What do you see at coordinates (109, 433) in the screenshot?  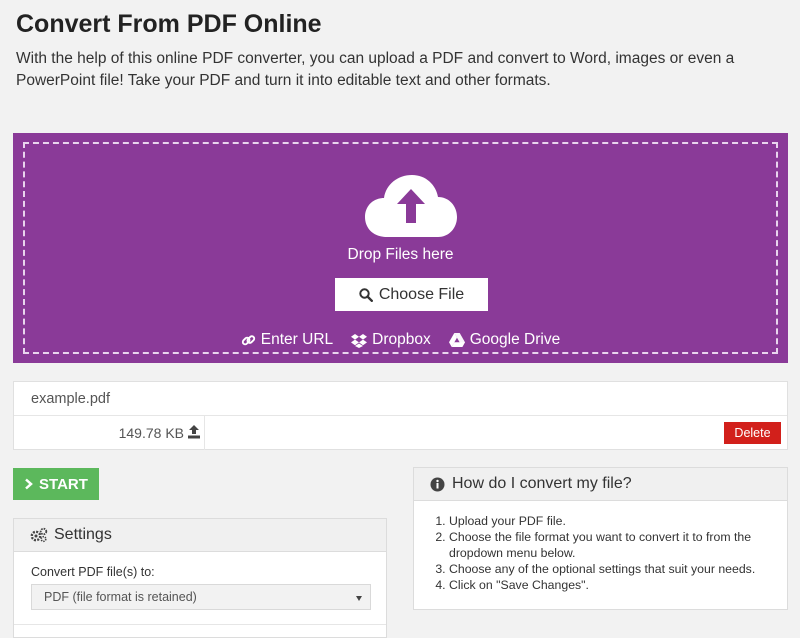 I see `file-size-cell: 149.78 KB` at bounding box center [109, 433].